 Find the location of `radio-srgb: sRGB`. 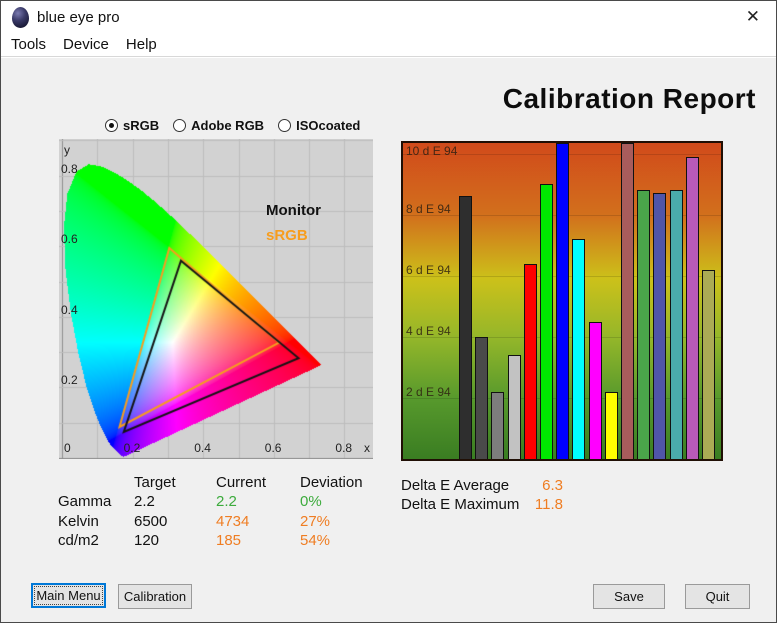

radio-srgb: sRGB is located at coordinates (132, 125).